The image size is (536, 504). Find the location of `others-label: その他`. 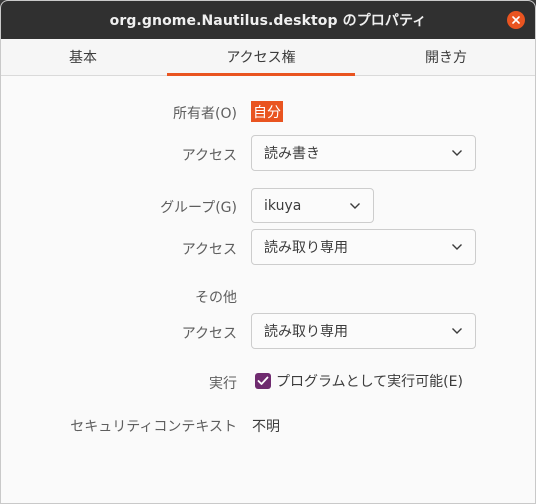

others-label: その他 is located at coordinates (216, 298).